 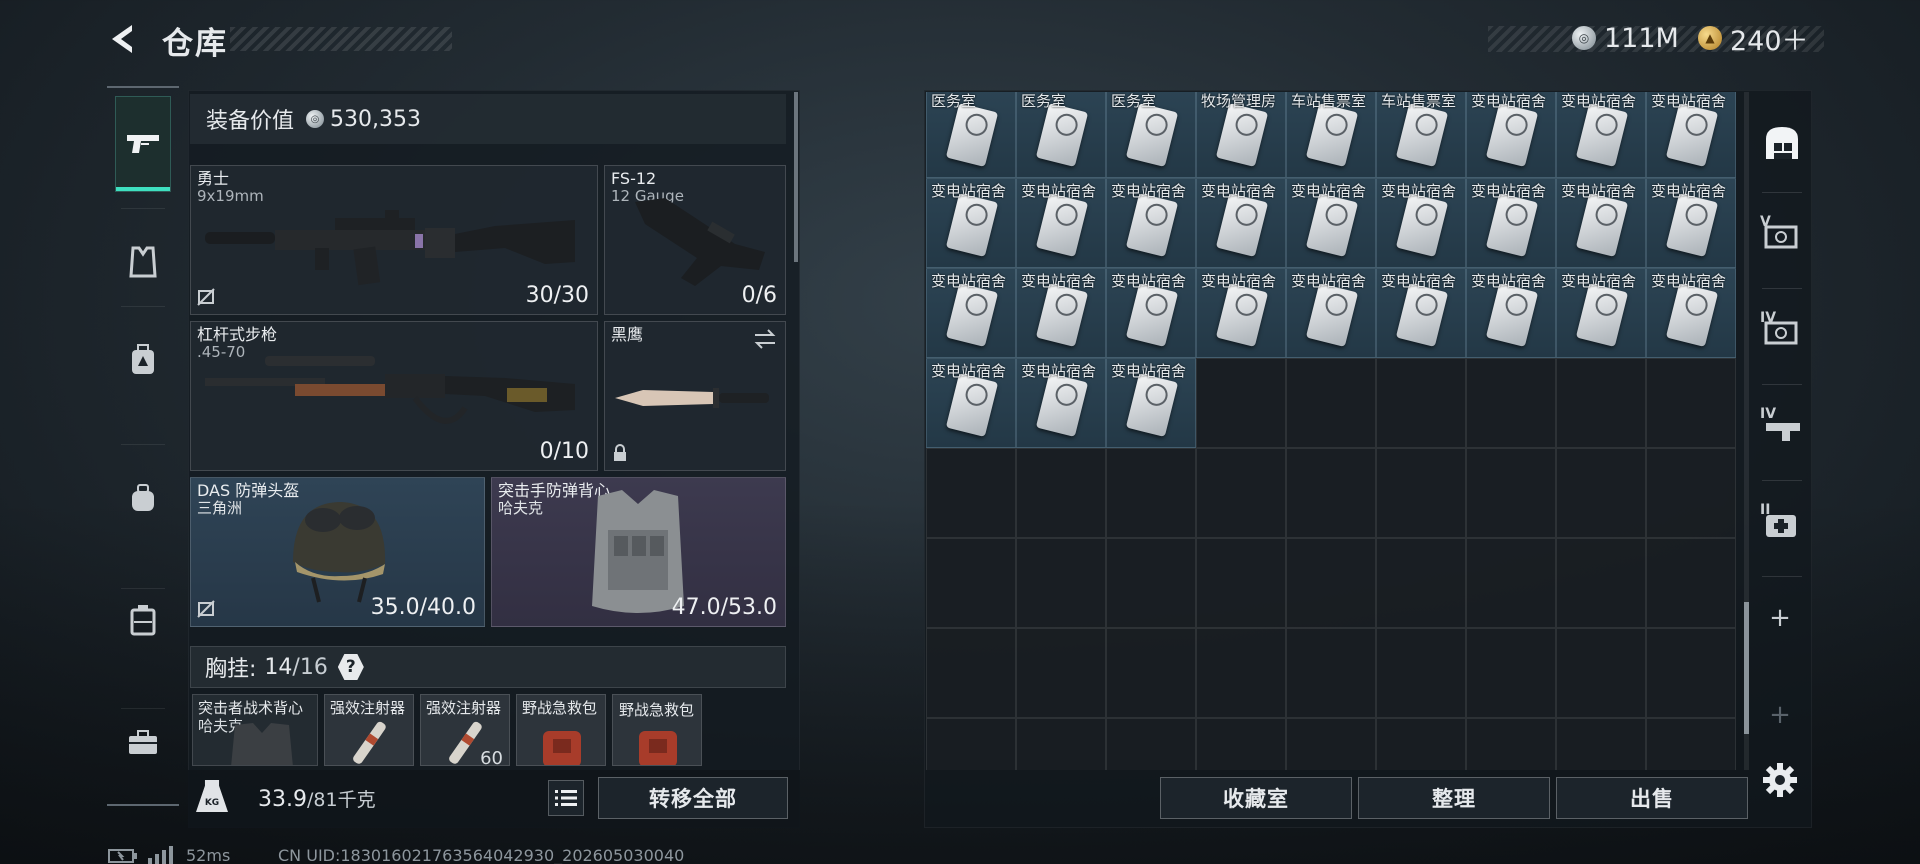 I want to click on add-storage-button: +, so click(x=1780, y=618).